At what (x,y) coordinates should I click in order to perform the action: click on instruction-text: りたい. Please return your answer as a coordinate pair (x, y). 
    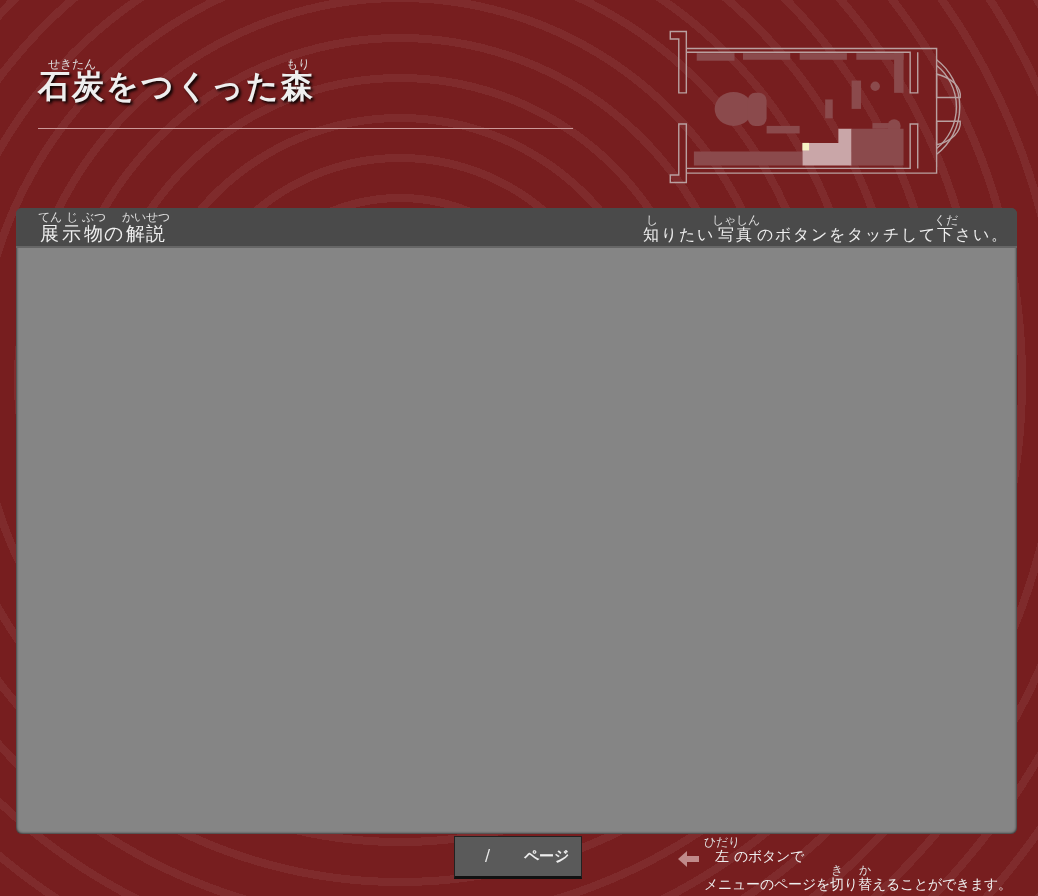
    Looking at the image, I should click on (688, 235).